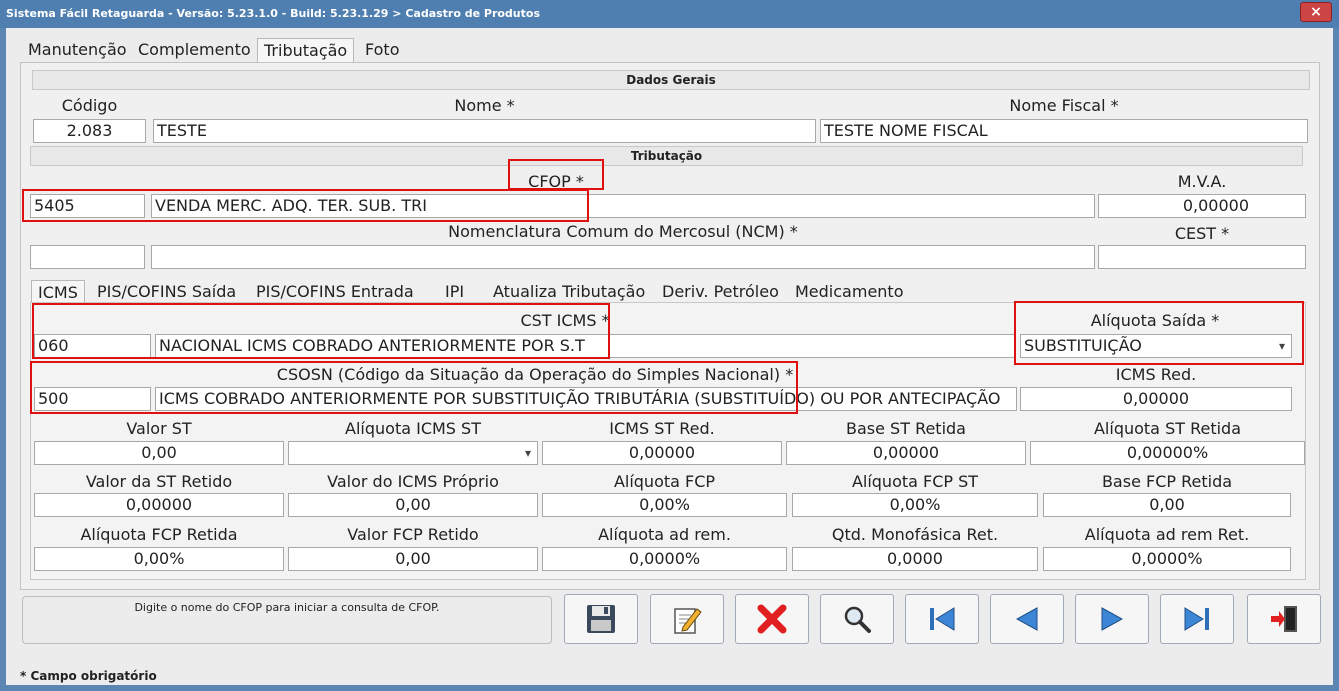 The width and height of the screenshot is (1339, 691). I want to click on search-icon, so click(857, 619).